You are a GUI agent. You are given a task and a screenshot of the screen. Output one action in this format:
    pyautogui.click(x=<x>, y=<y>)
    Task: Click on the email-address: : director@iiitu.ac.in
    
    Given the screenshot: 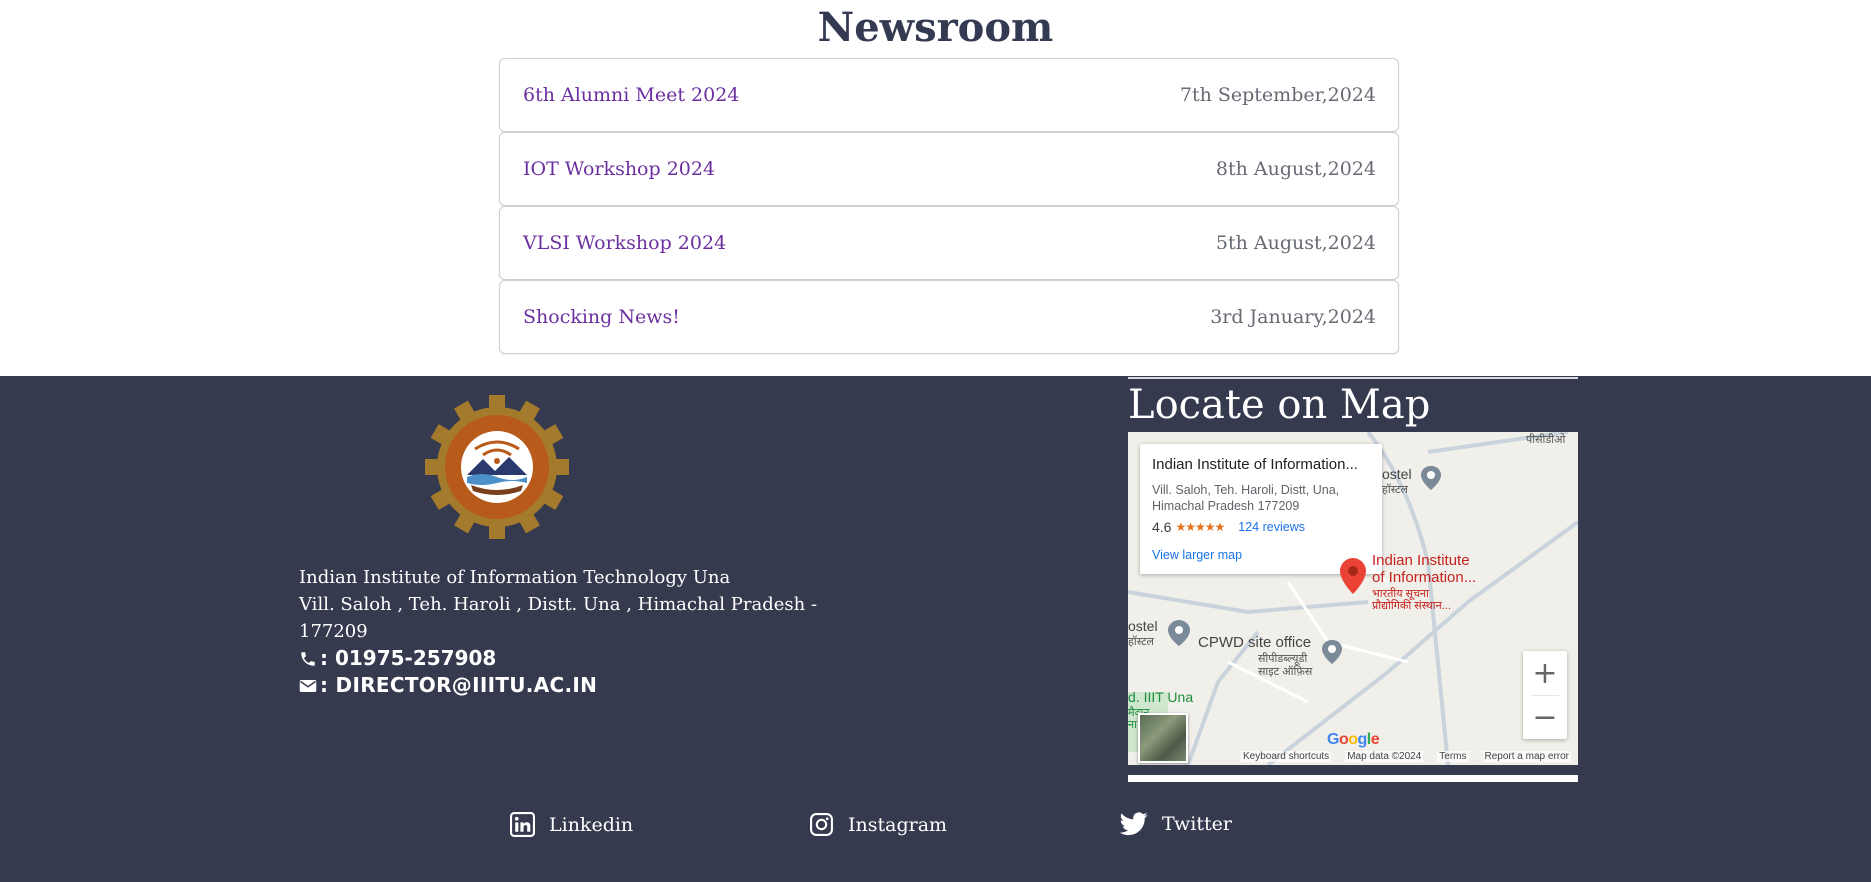 What is the action you would take?
    pyautogui.click(x=458, y=685)
    